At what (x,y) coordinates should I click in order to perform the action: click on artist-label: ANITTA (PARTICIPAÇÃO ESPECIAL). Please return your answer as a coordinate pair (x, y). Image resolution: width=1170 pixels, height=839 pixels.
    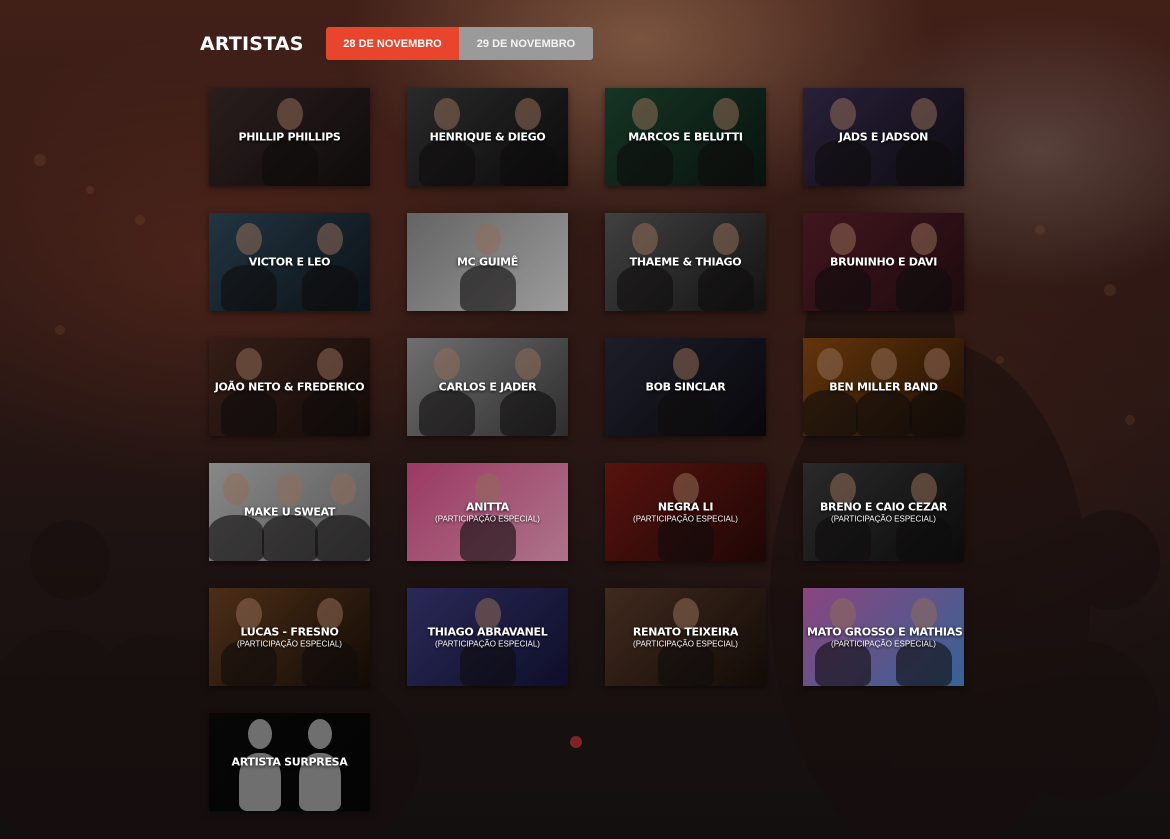
    Looking at the image, I should click on (487, 512).